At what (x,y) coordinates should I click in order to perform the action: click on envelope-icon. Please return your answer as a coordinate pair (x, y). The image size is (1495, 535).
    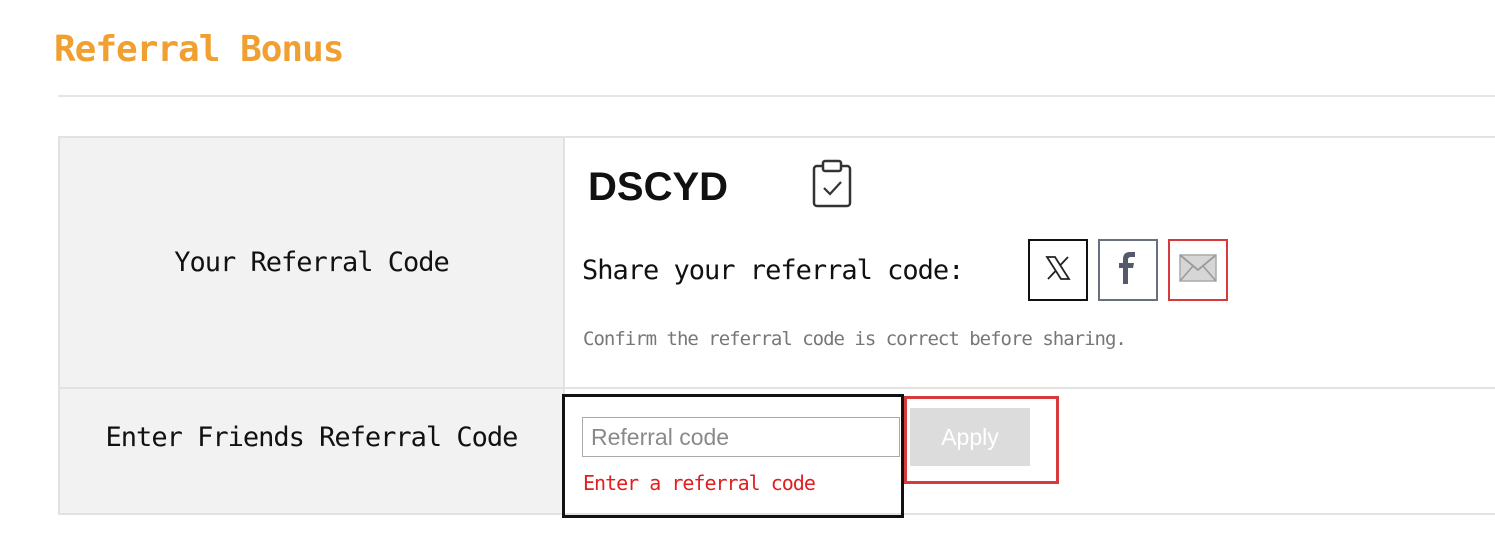
    Looking at the image, I should click on (1198, 270).